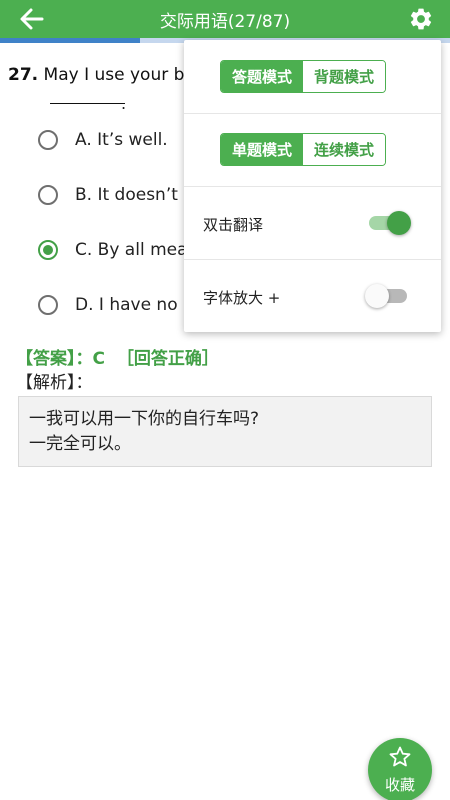 The width and height of the screenshot is (450, 800). I want to click on page-title: 交际用语(27/87), so click(225, 22).